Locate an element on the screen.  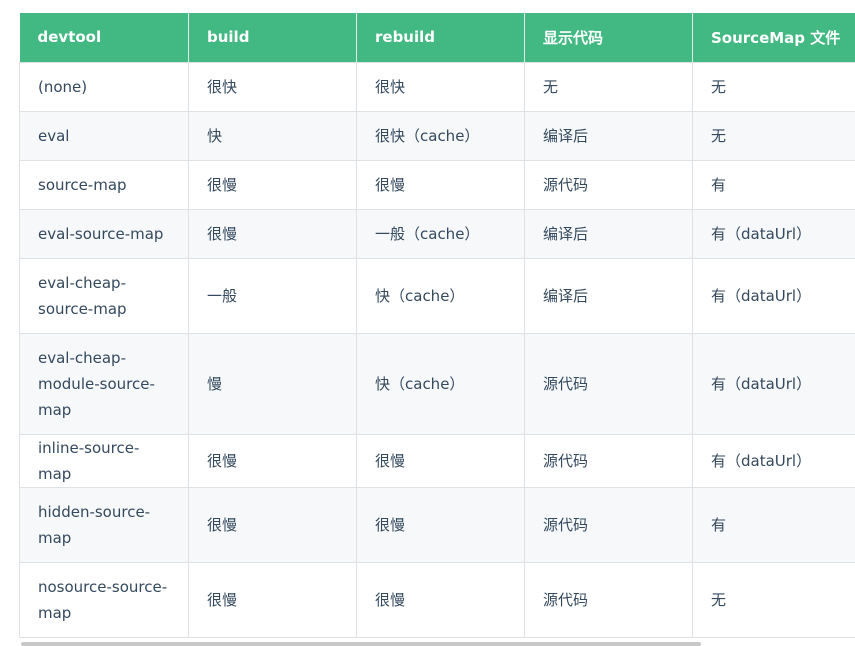
table-row: eval 快 很快（cache） 编译后 无 is located at coordinates (437, 135).